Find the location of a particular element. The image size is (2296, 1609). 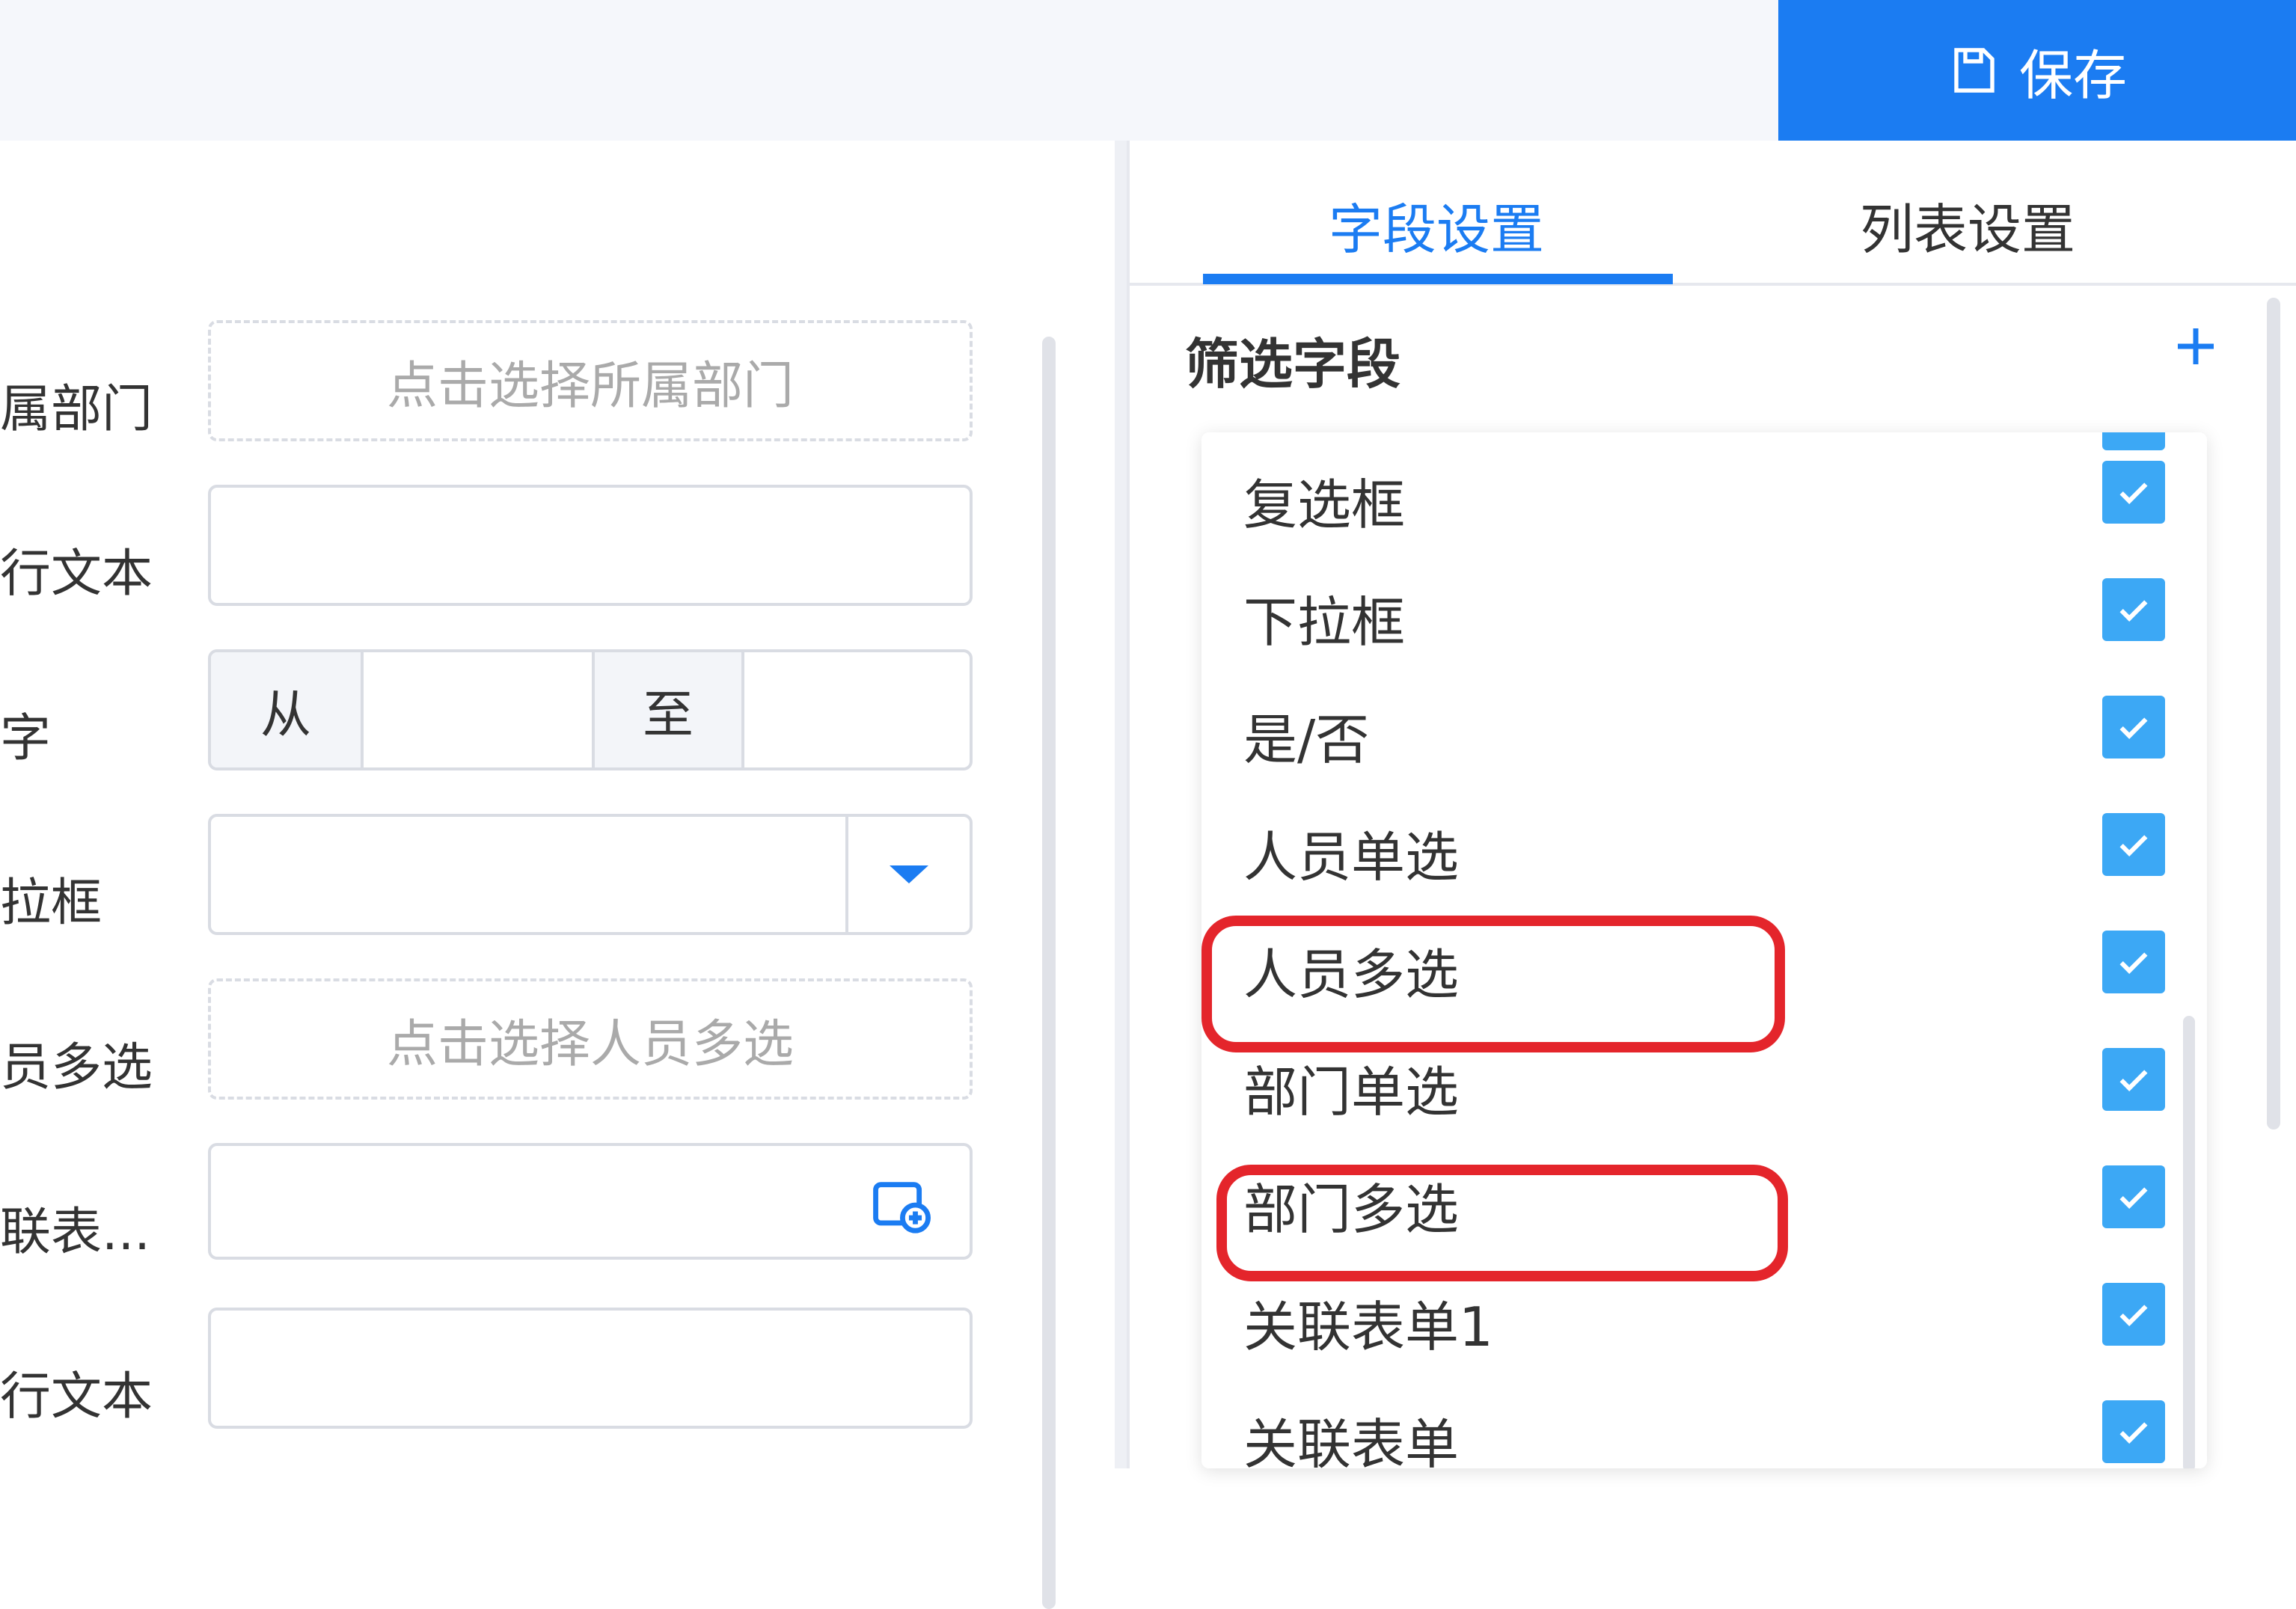

number-range-field: 从 至 is located at coordinates (590, 709).